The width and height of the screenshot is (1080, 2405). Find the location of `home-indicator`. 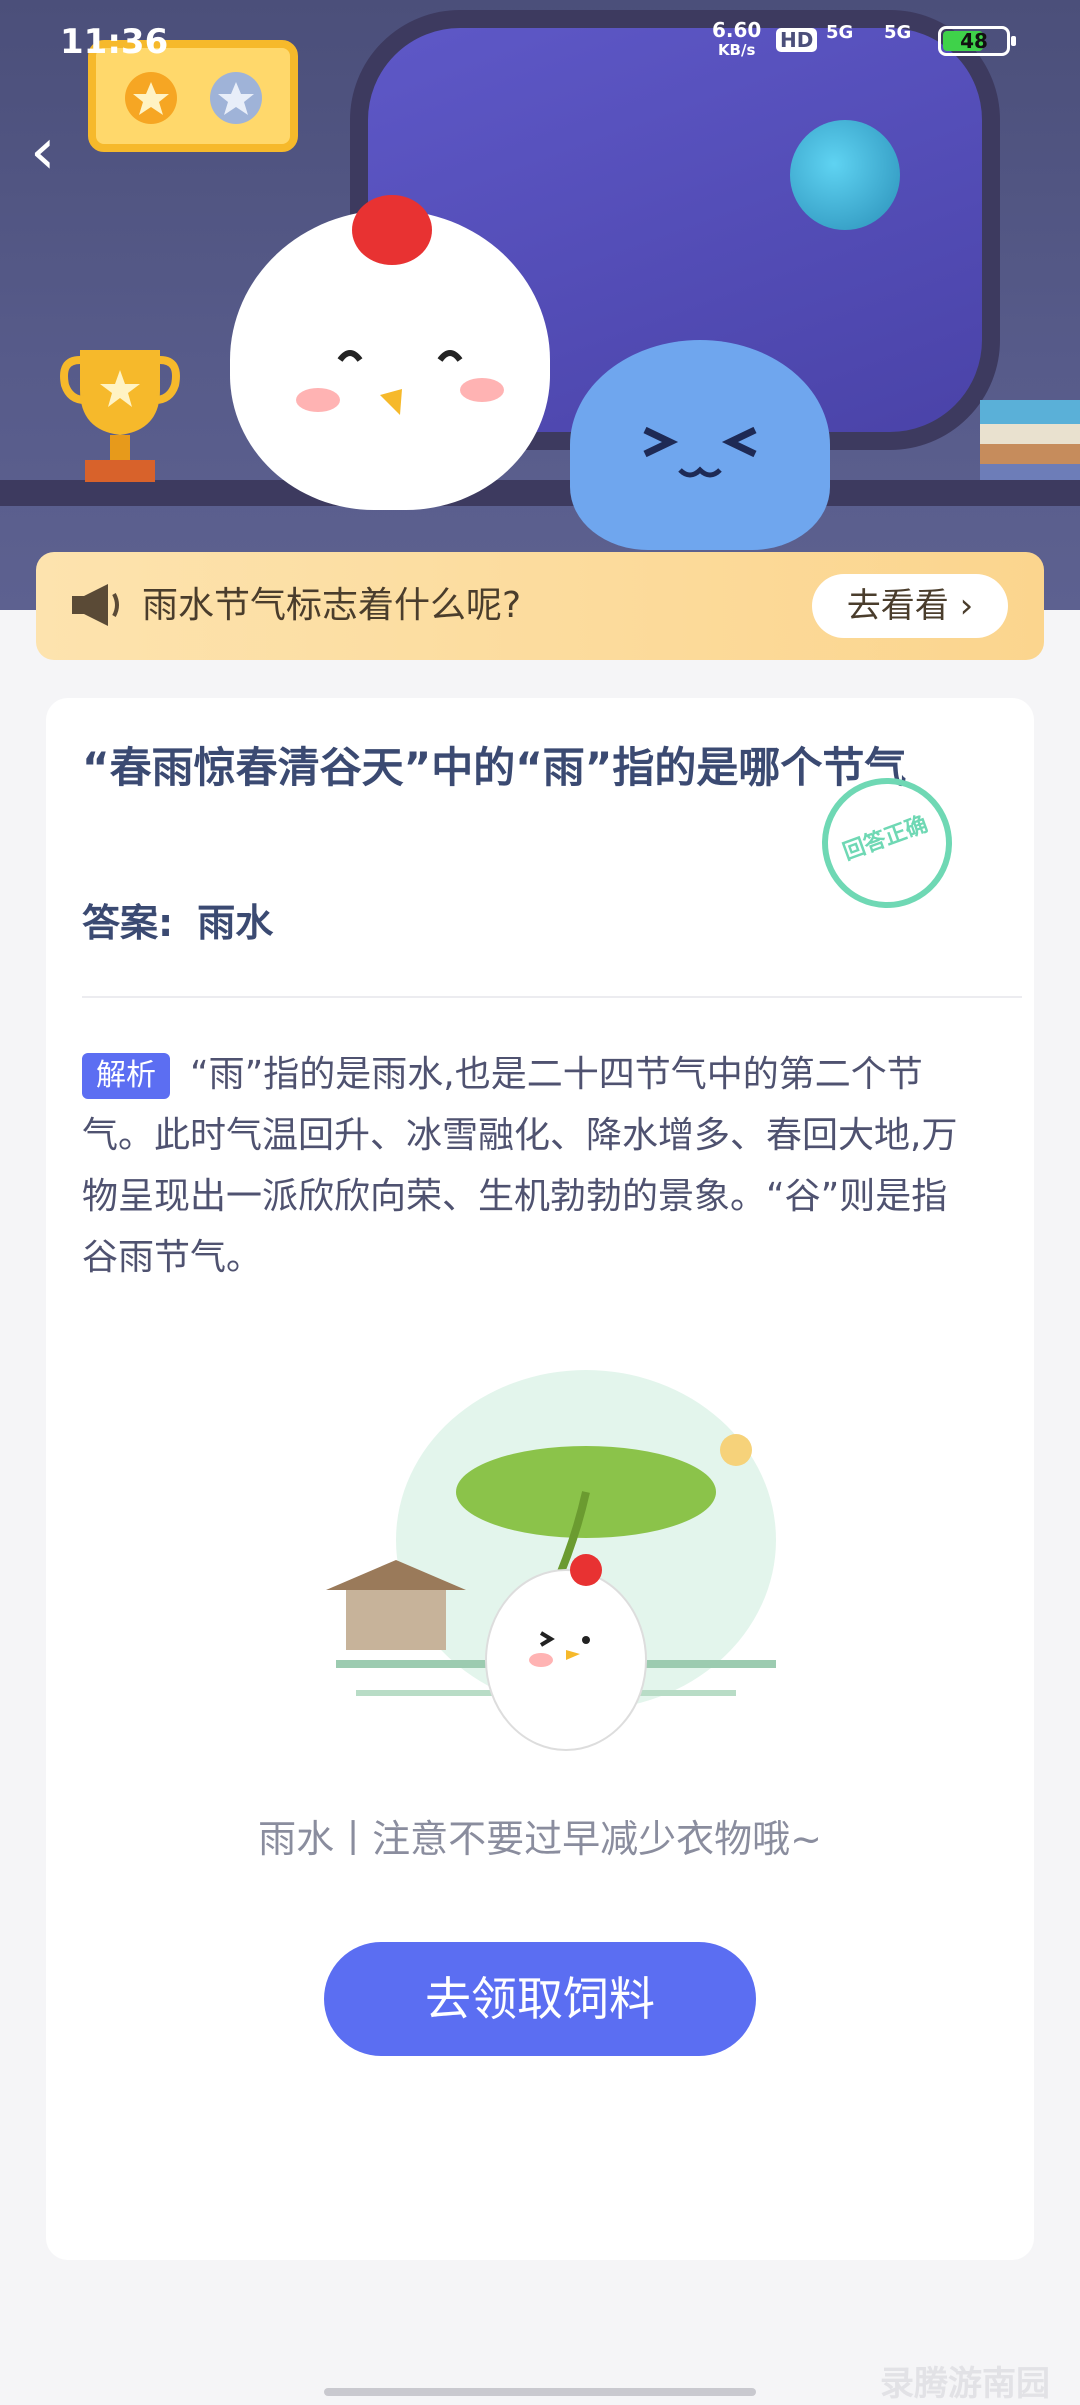

home-indicator is located at coordinates (540, 2392).